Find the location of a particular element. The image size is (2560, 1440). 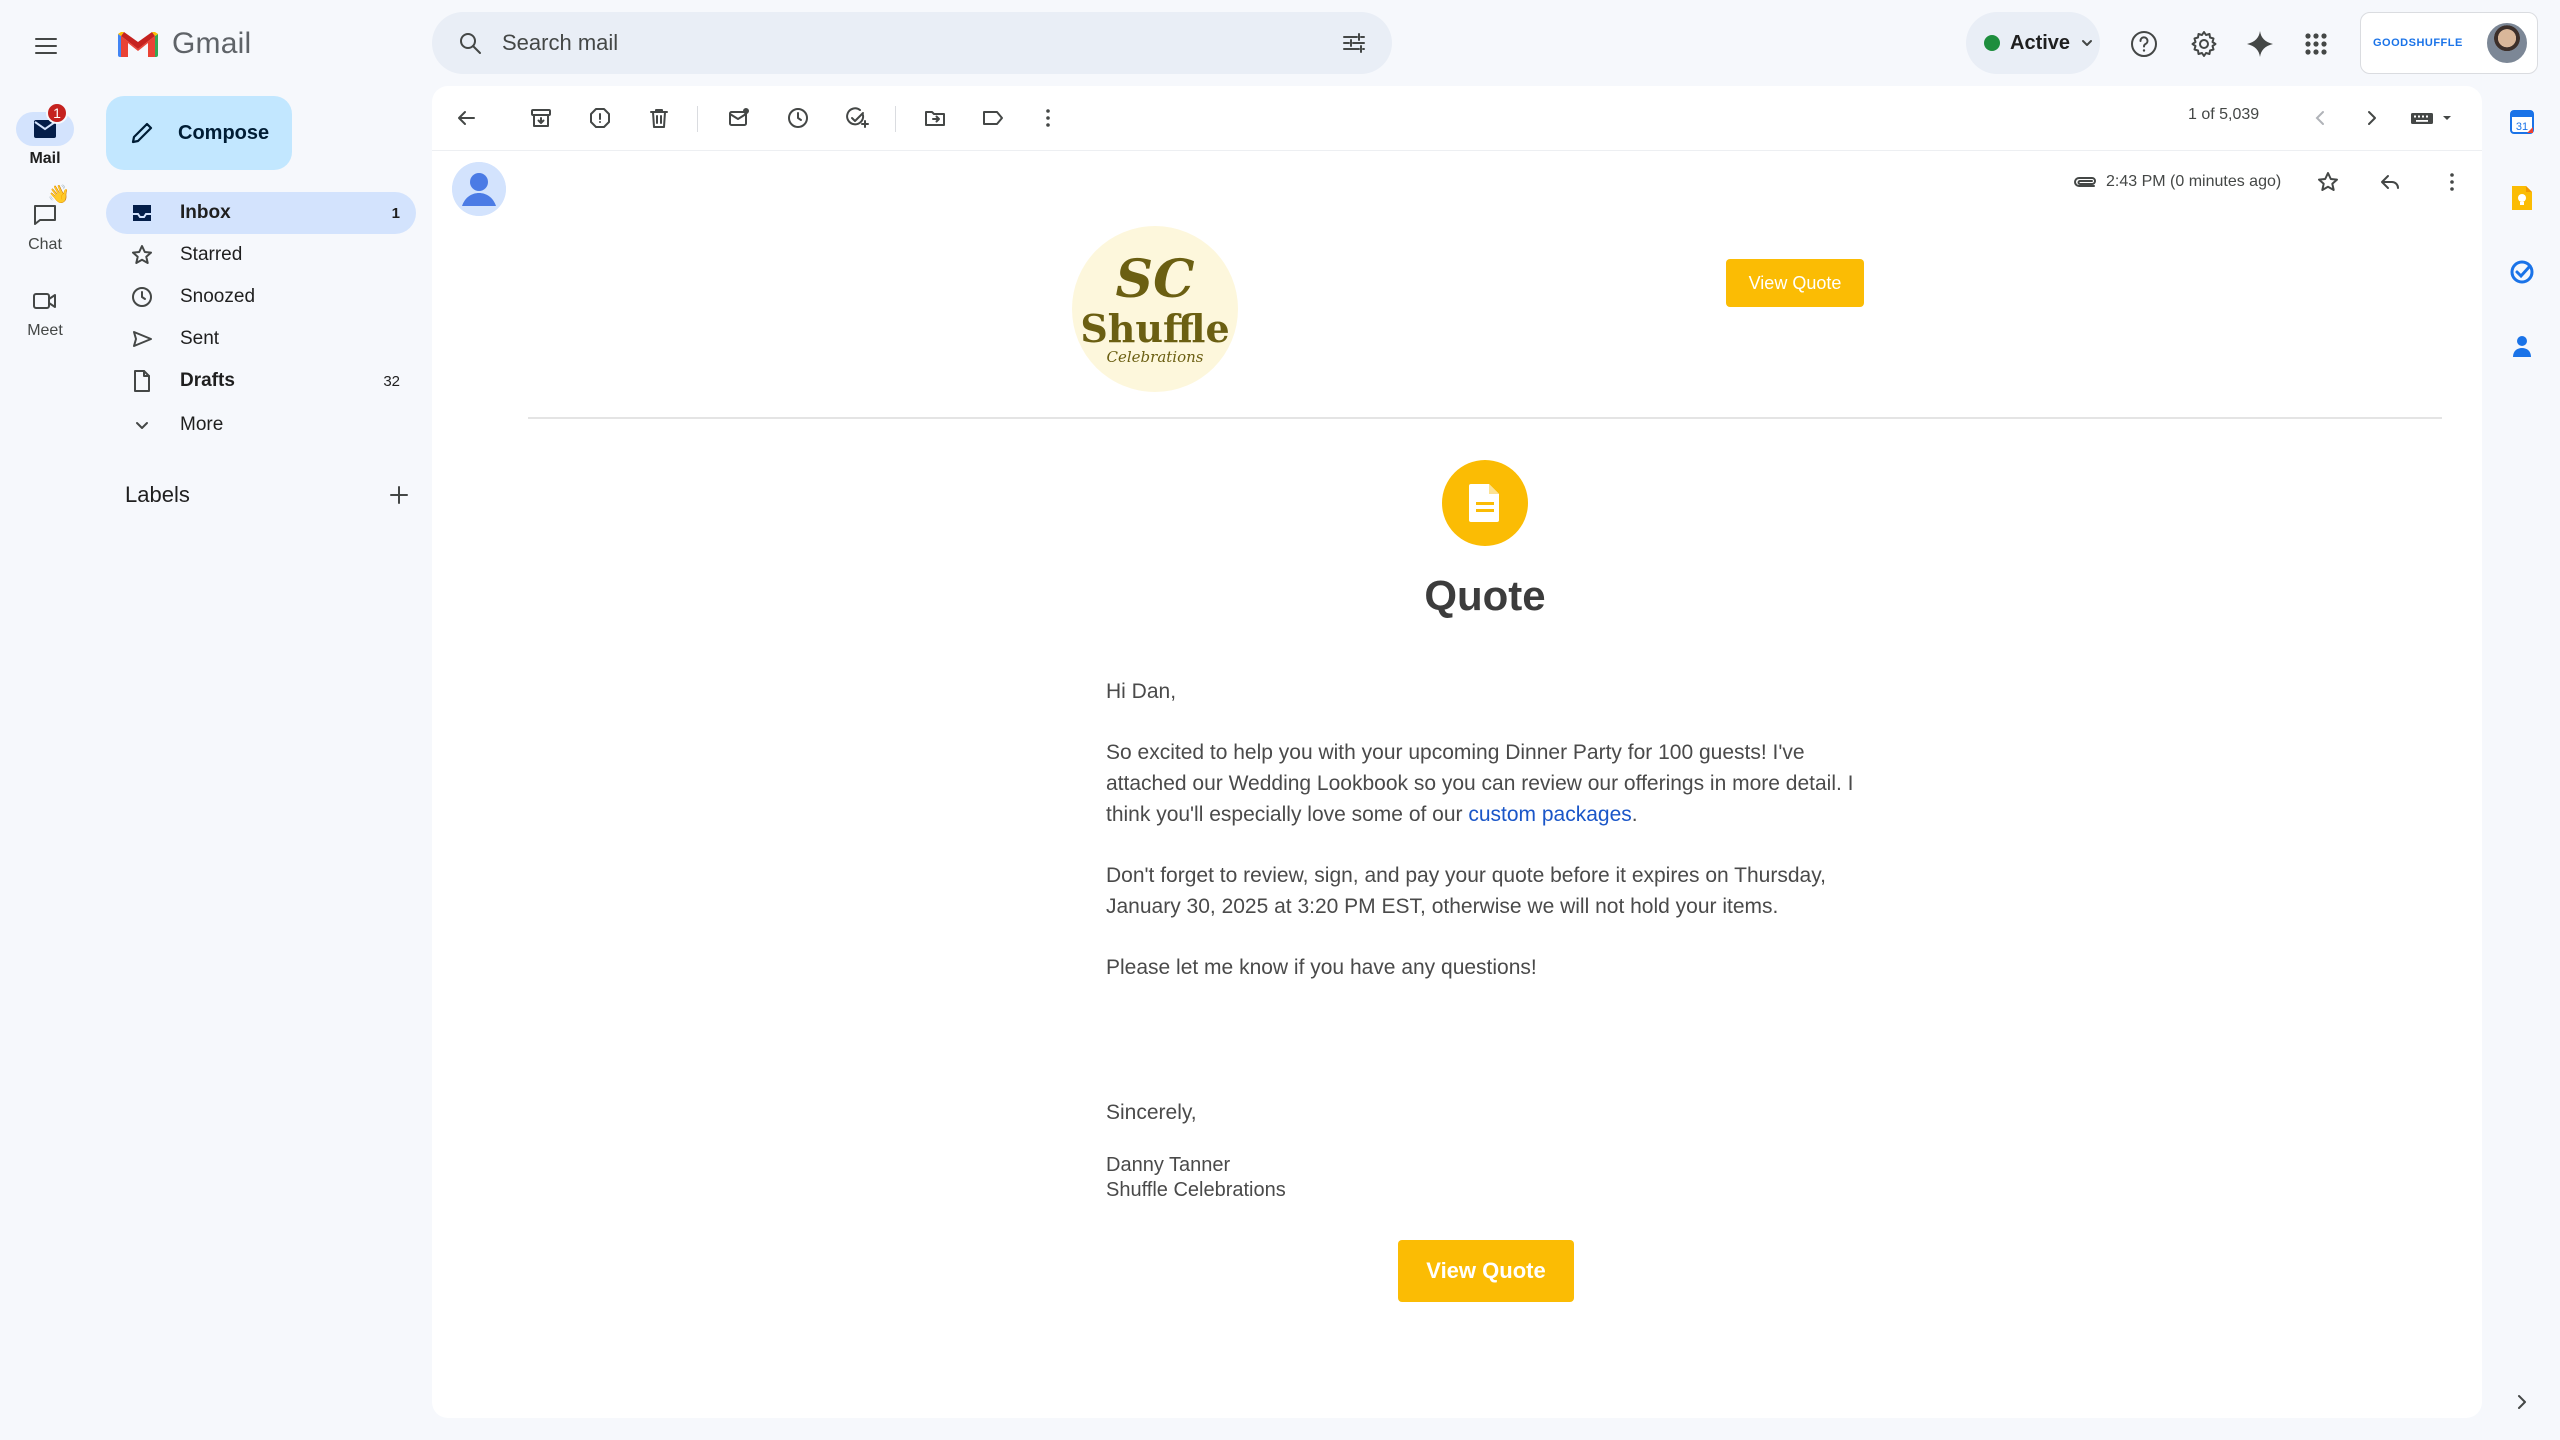

app-name: Gmail is located at coordinates (212, 43).